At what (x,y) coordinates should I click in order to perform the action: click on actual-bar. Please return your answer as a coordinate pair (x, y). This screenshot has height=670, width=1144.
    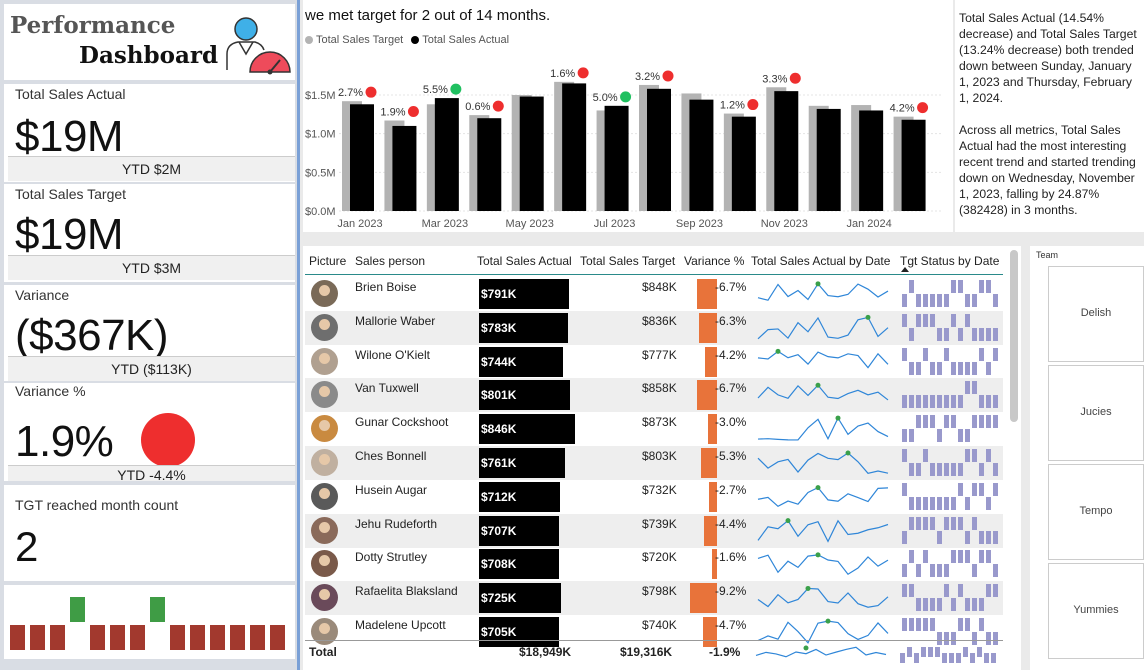
    Looking at the image, I should click on (828, 159).